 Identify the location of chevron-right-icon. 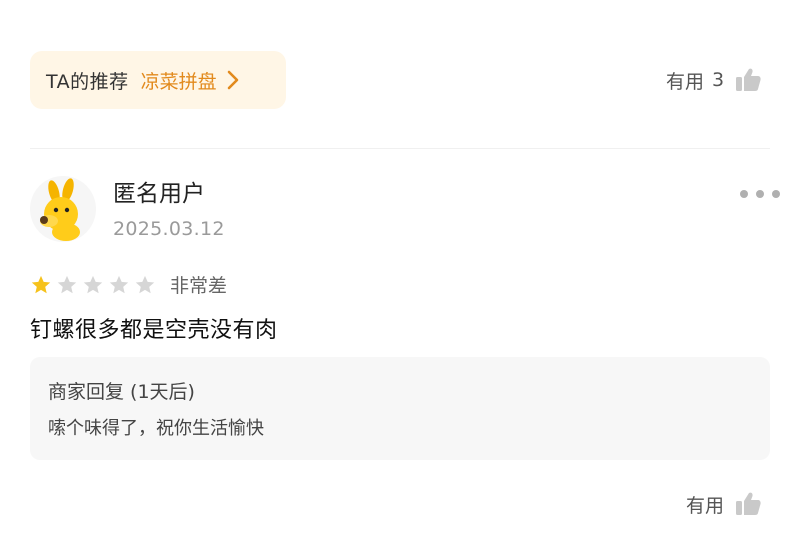
(235, 80).